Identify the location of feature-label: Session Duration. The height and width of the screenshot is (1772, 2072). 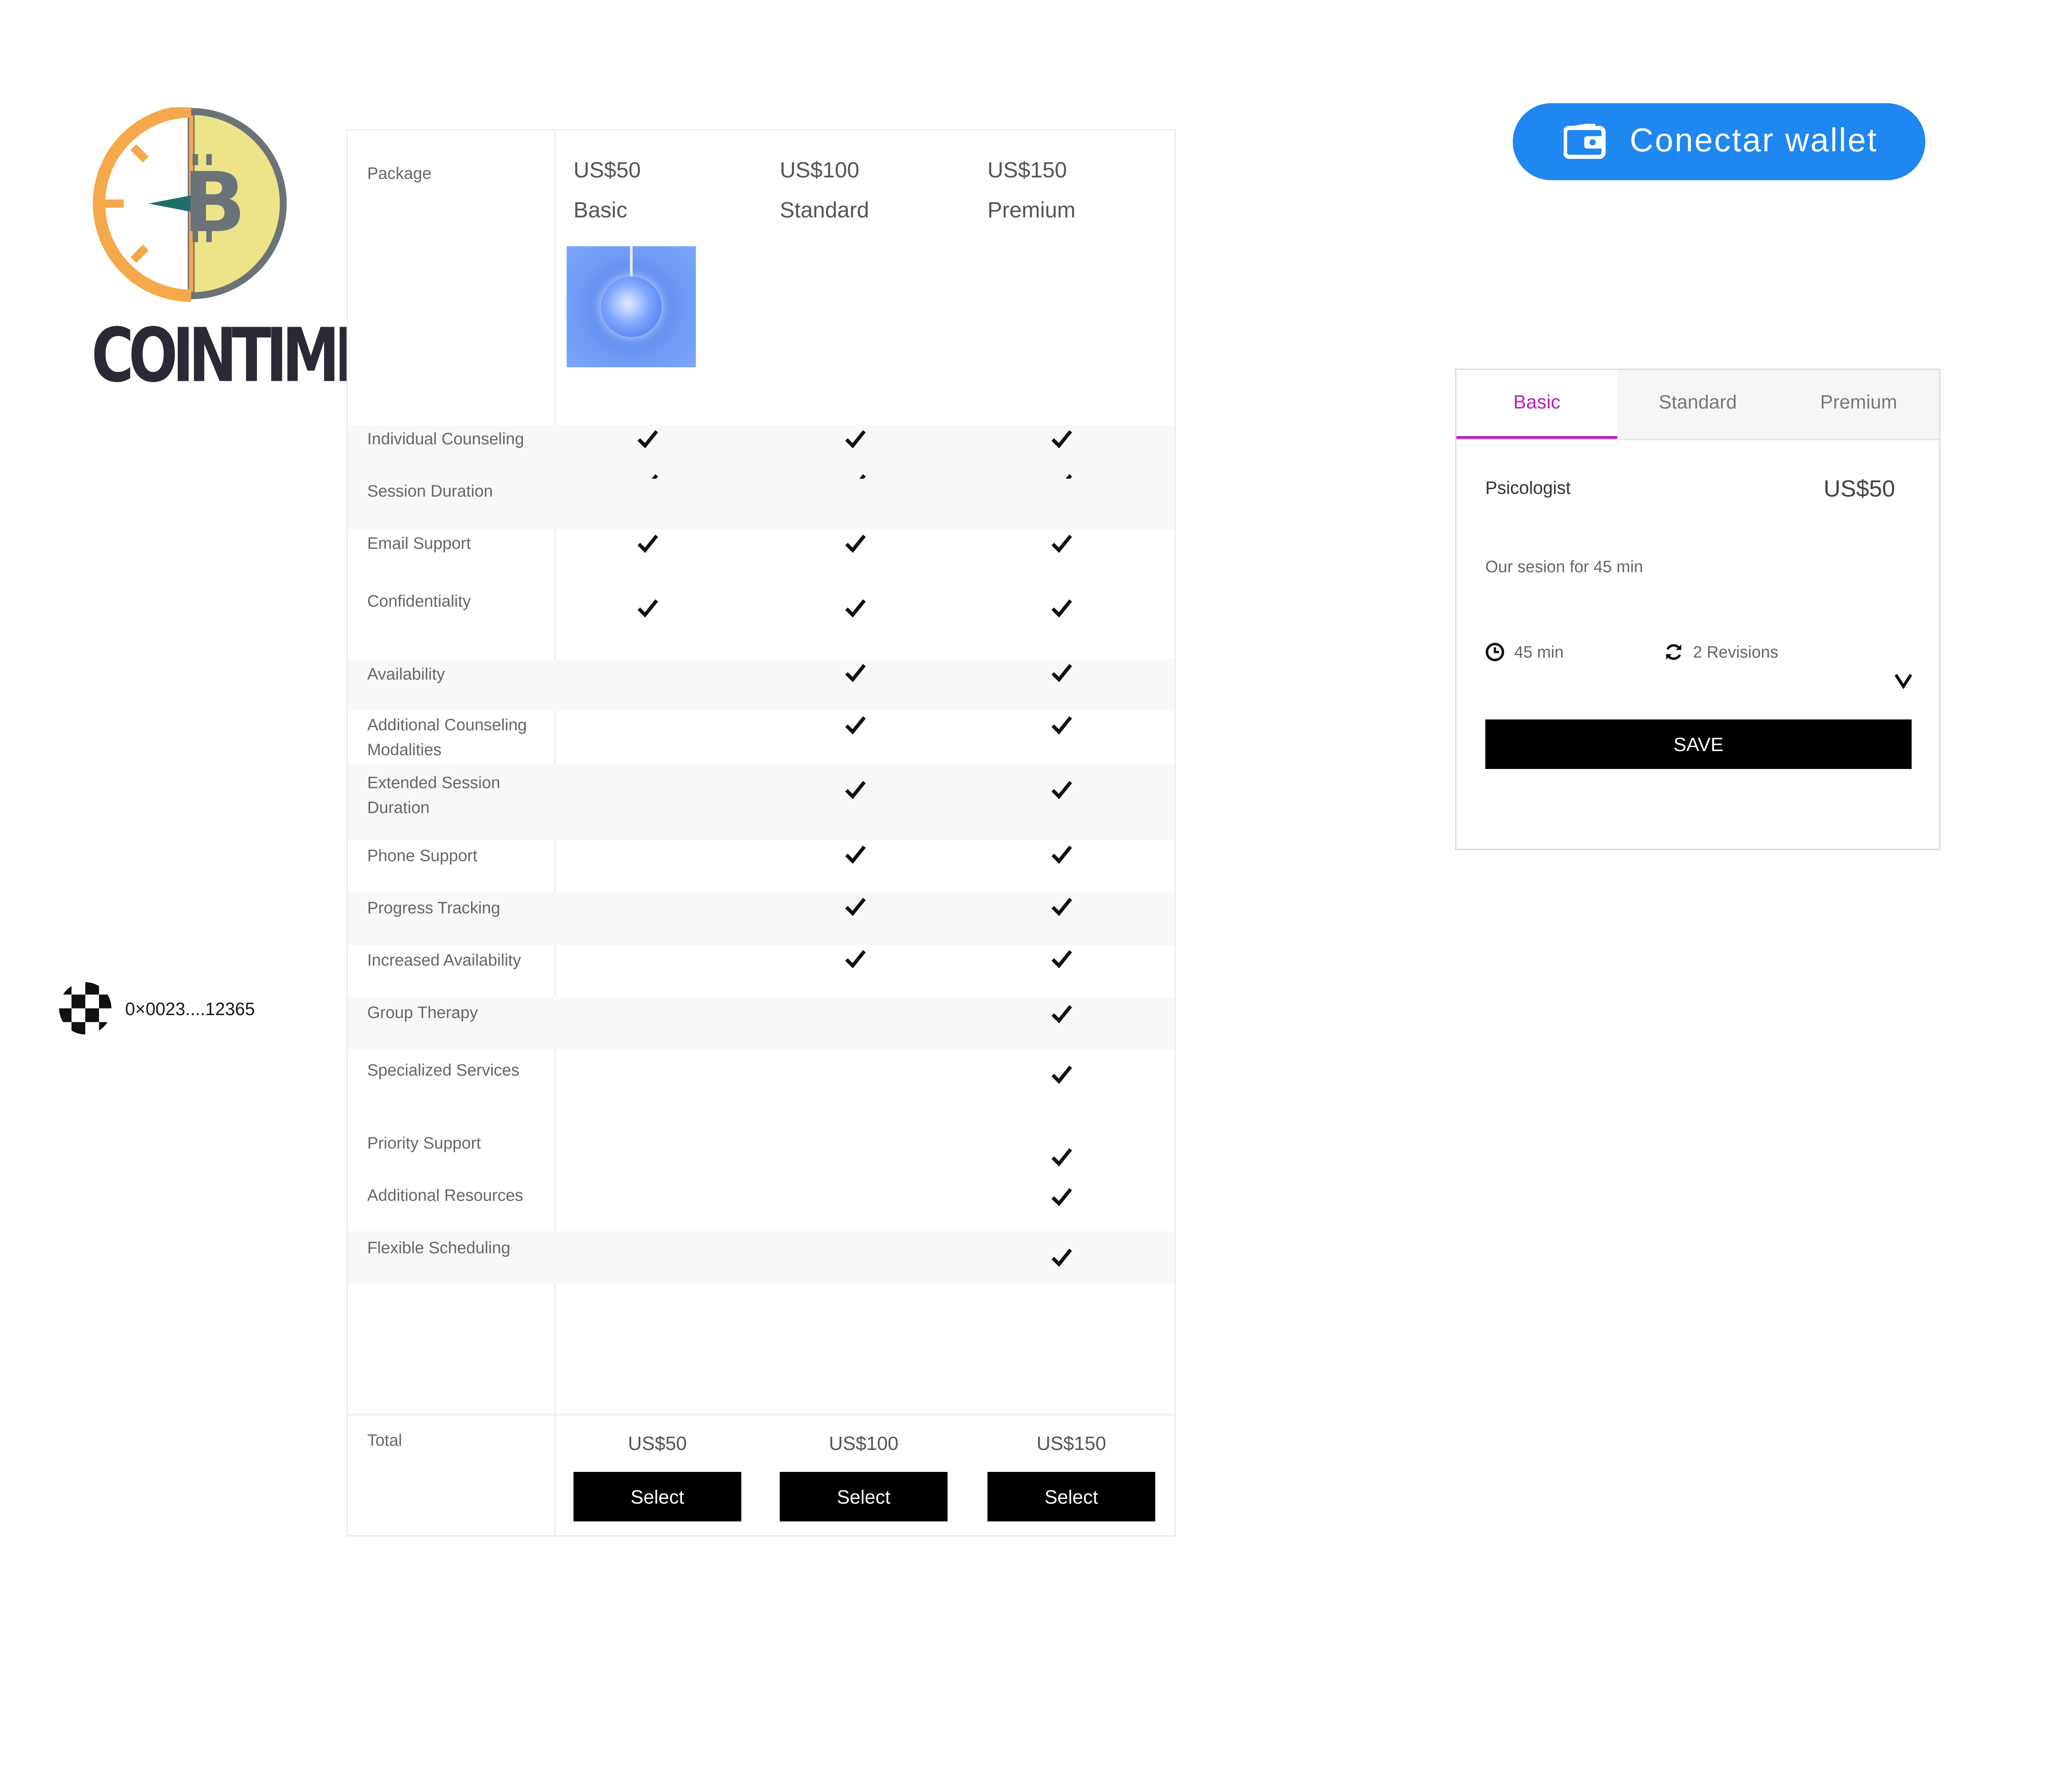
(430, 491).